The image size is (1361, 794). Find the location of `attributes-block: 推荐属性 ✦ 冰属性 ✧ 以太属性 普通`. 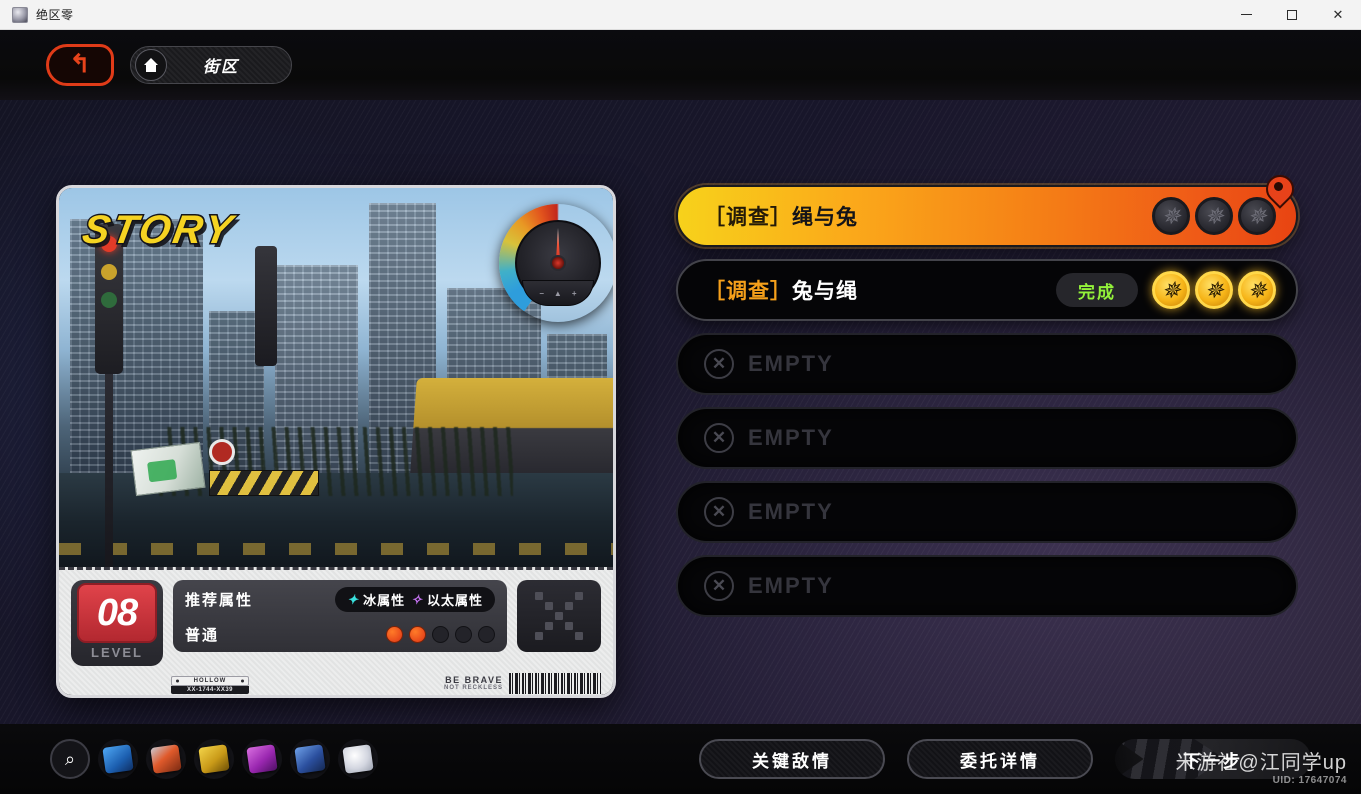

attributes-block: 推荐属性 ✦ 冰属性 ✧ 以太属性 普通 is located at coordinates (340, 616).